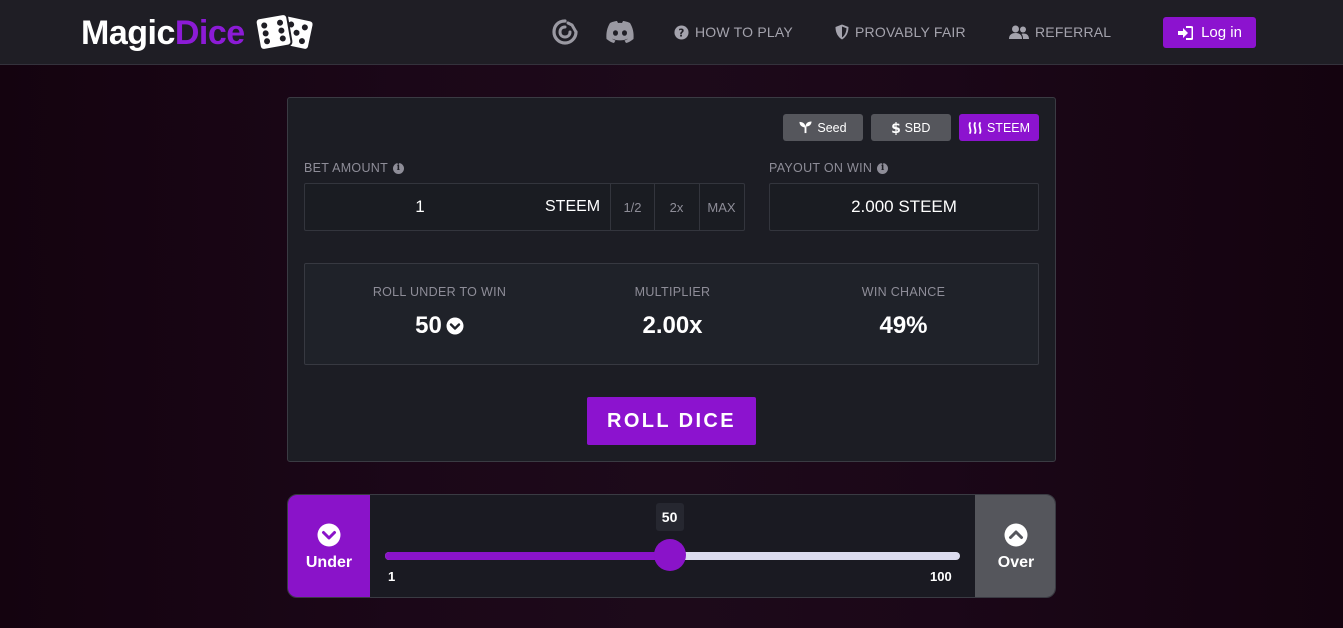  What do you see at coordinates (329, 562) in the screenshot?
I see `under-button-label: Under` at bounding box center [329, 562].